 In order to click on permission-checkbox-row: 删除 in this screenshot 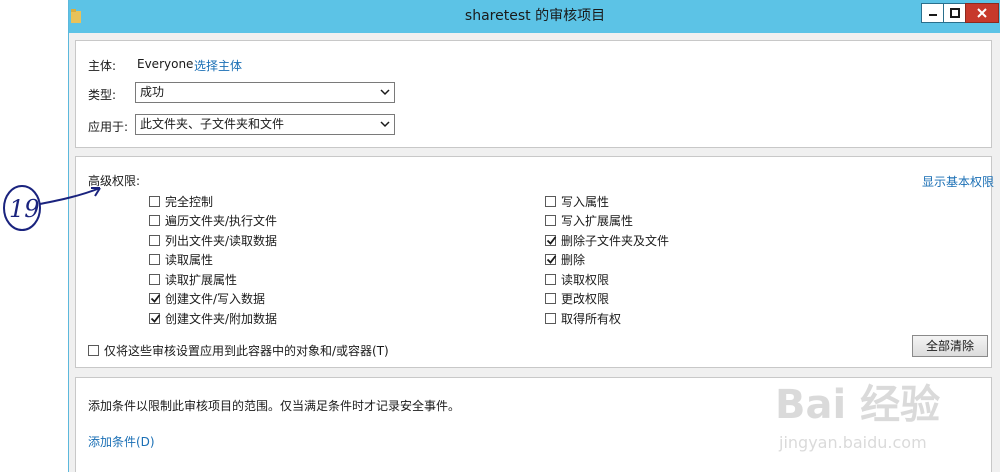, I will do `click(565, 260)`.